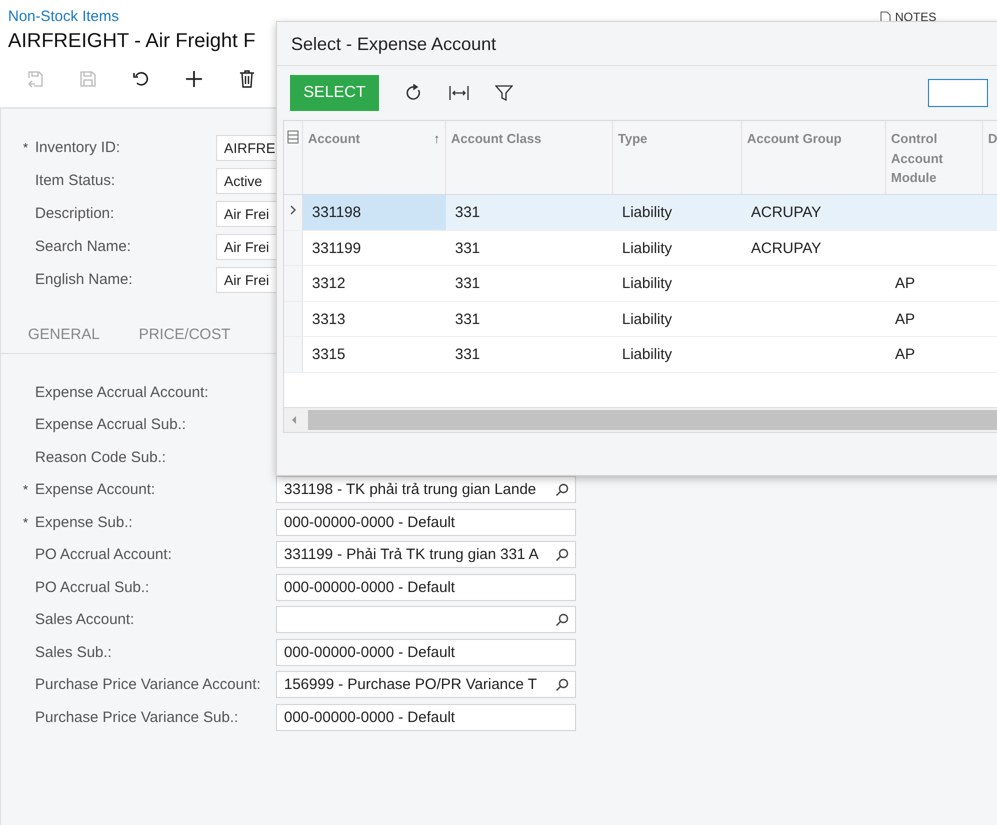 This screenshot has width=997, height=825. Describe the element at coordinates (374, 157) in the screenshot. I see `column-header: Account ↑` at that location.